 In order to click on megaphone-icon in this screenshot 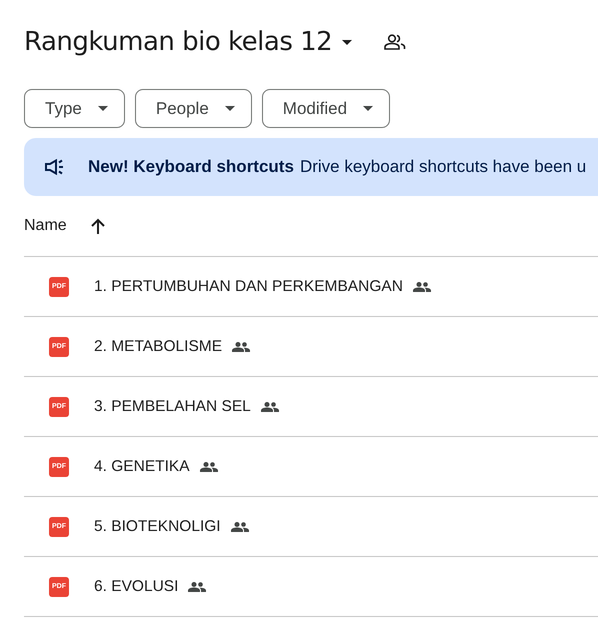, I will do `click(55, 167)`.